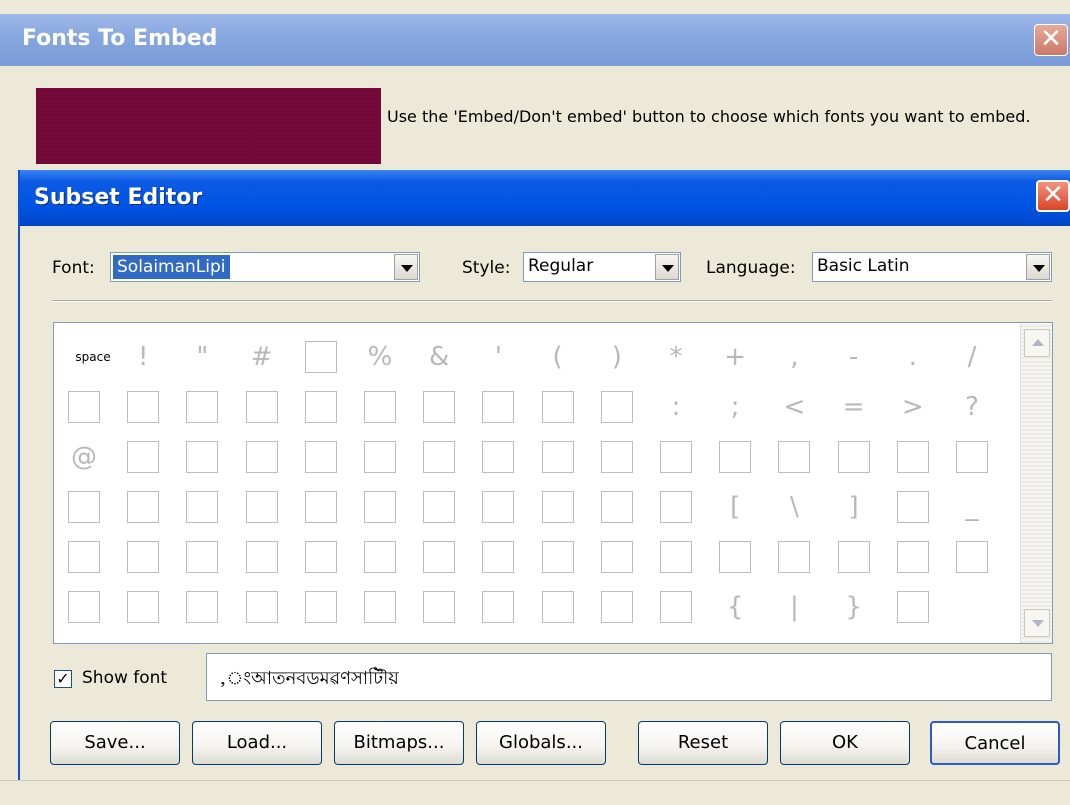 The width and height of the screenshot is (1070, 805). Describe the element at coordinates (972, 357) in the screenshot. I see `character-cell: /` at that location.